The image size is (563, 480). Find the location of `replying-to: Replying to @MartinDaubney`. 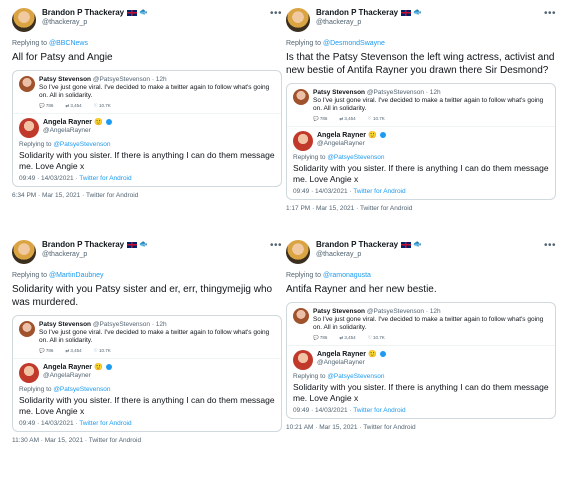

replying-to: Replying to @MartinDaubney is located at coordinates (58, 275).